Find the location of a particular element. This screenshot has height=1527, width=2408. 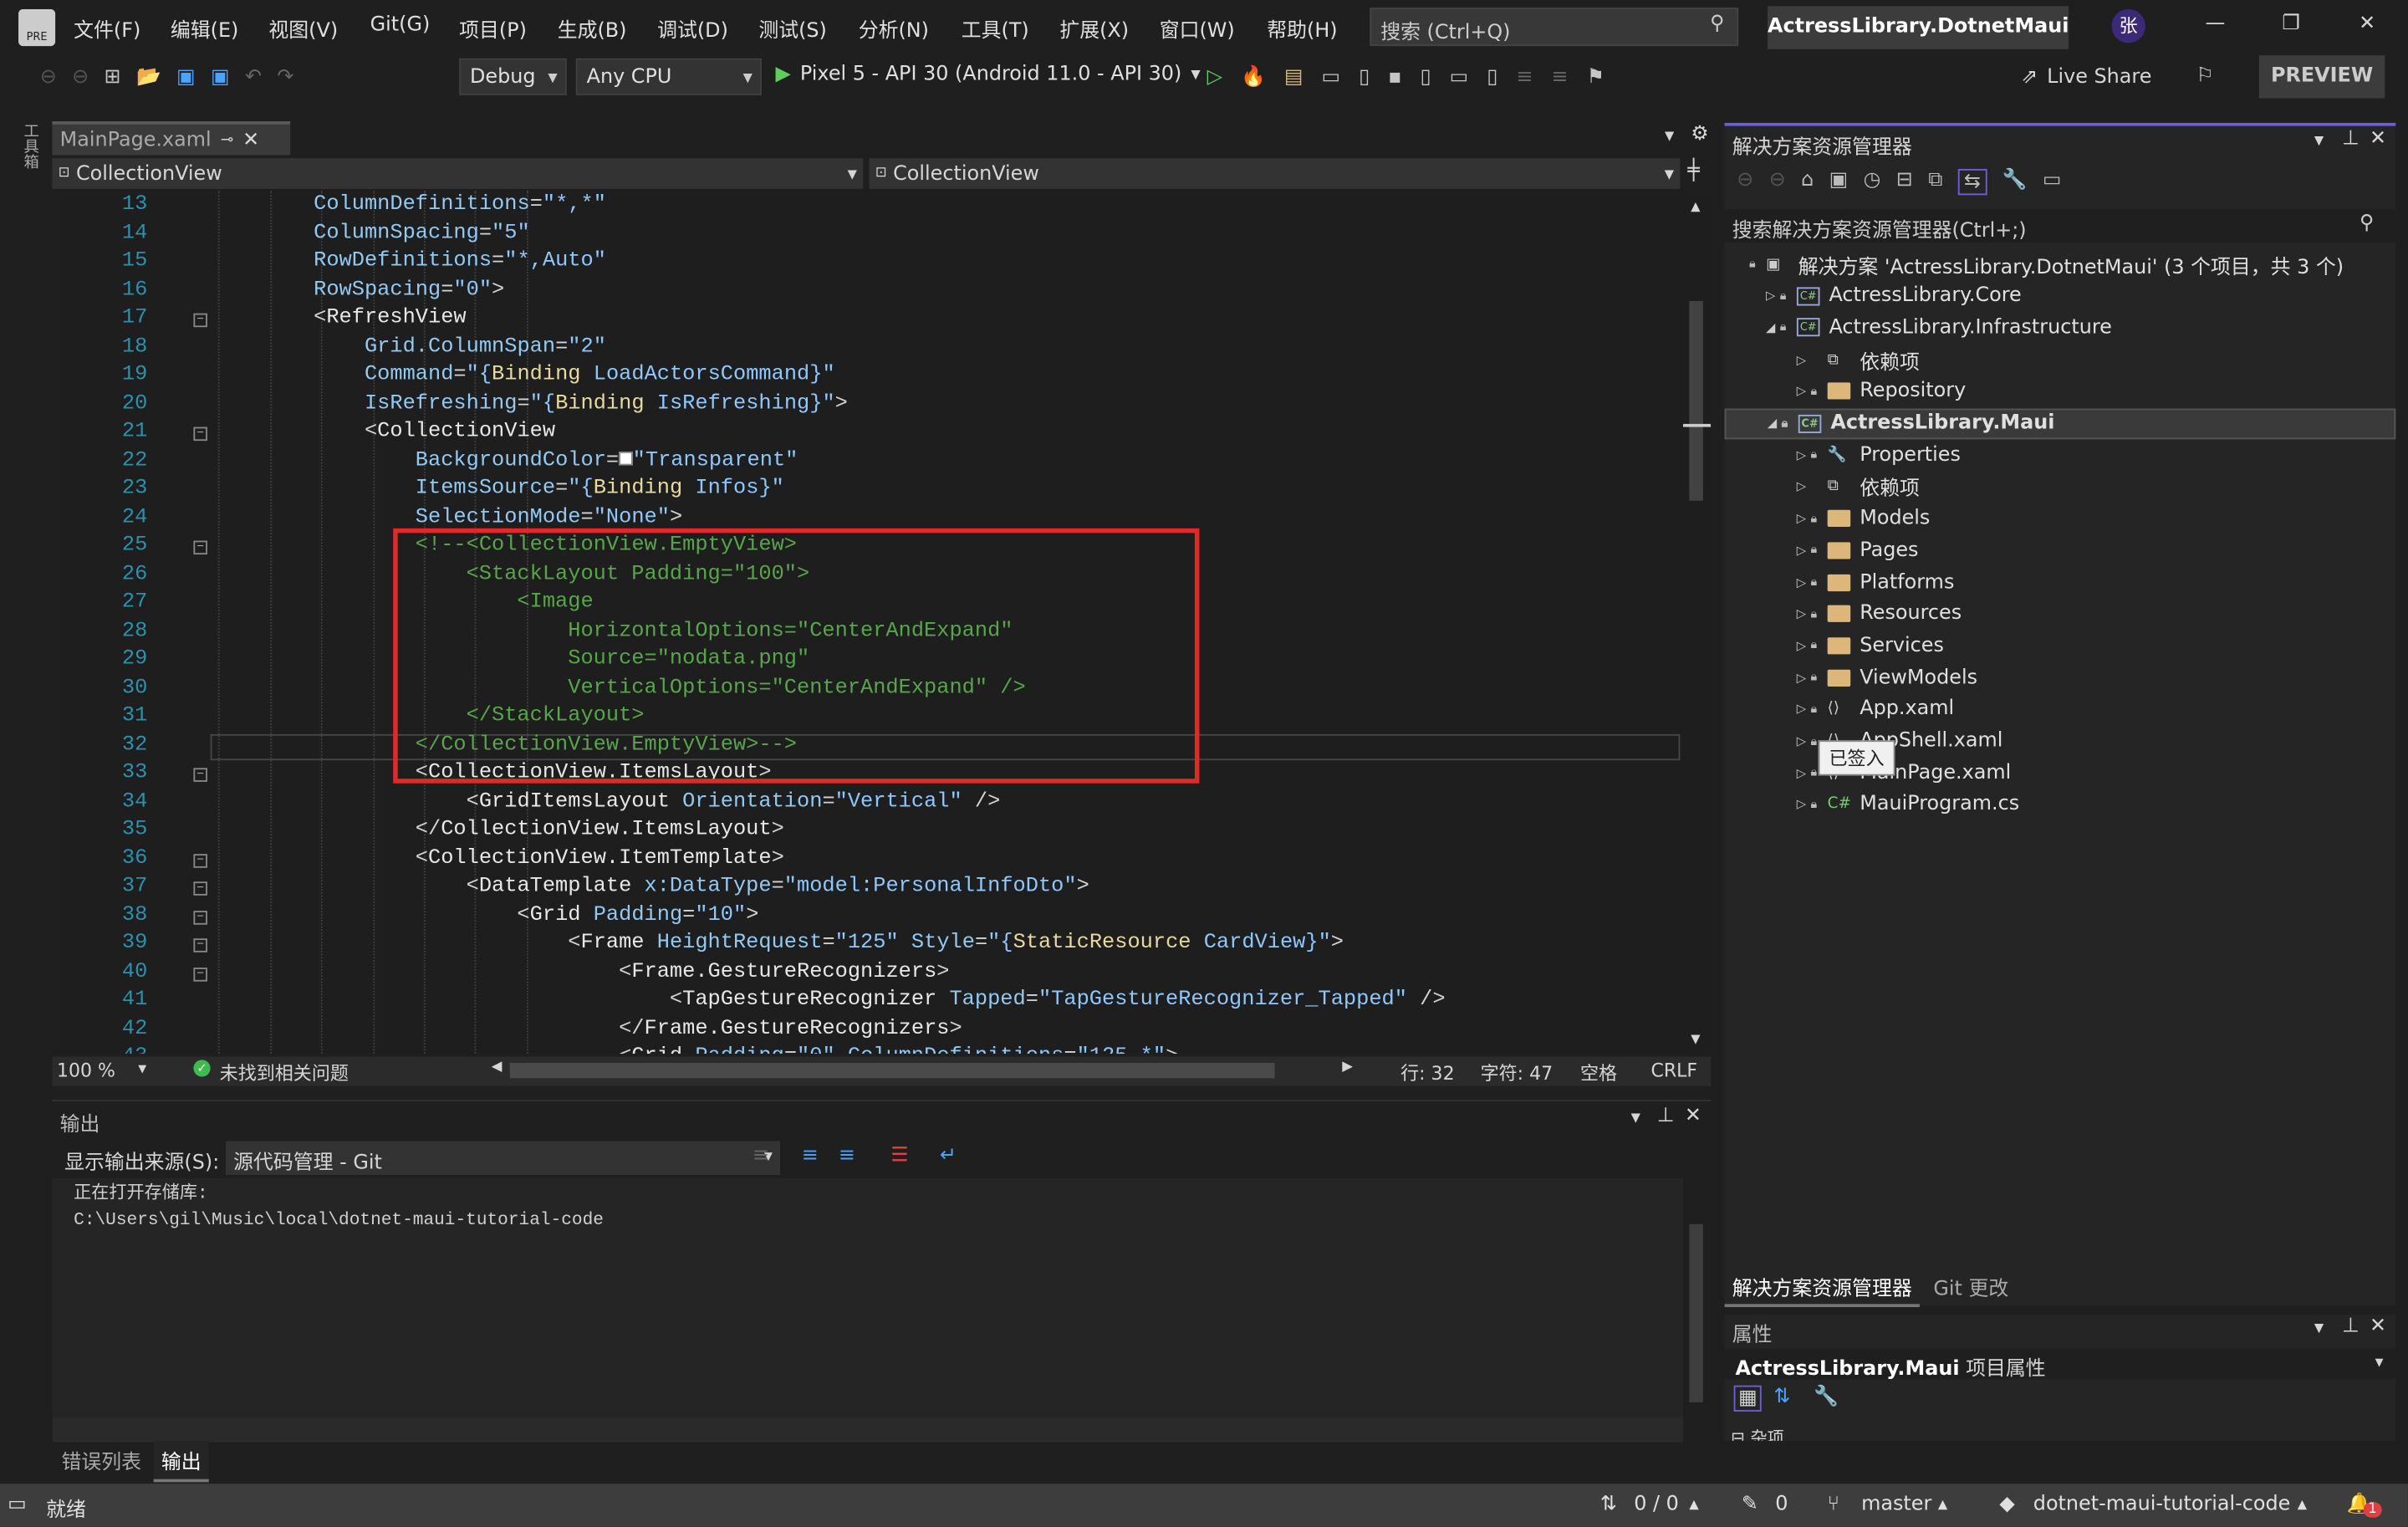

code-line: </CollectionView.ItemsLayout> is located at coordinates (498, 831).